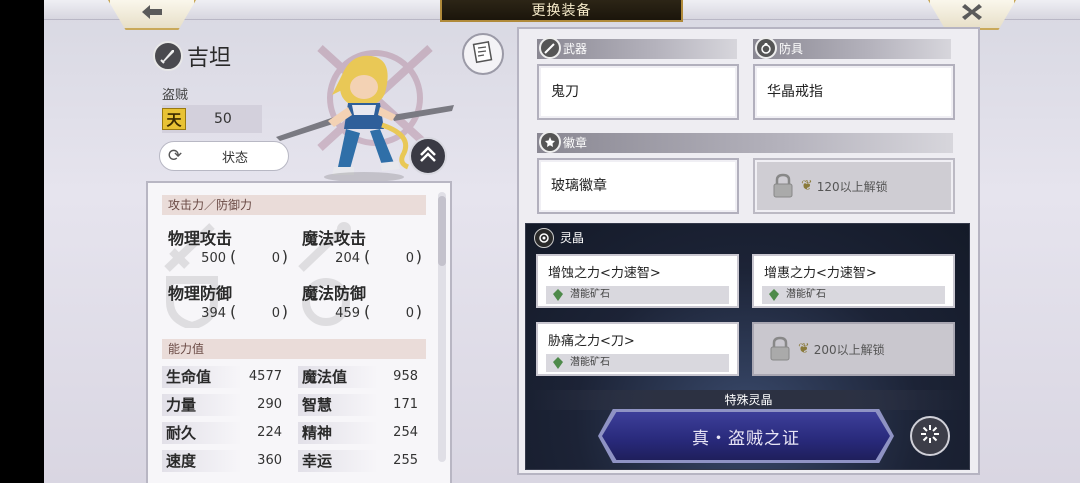 The width and height of the screenshot is (1080, 483). Describe the element at coordinates (334, 238) in the screenshot. I see `stat-name: 魔法攻击` at that location.